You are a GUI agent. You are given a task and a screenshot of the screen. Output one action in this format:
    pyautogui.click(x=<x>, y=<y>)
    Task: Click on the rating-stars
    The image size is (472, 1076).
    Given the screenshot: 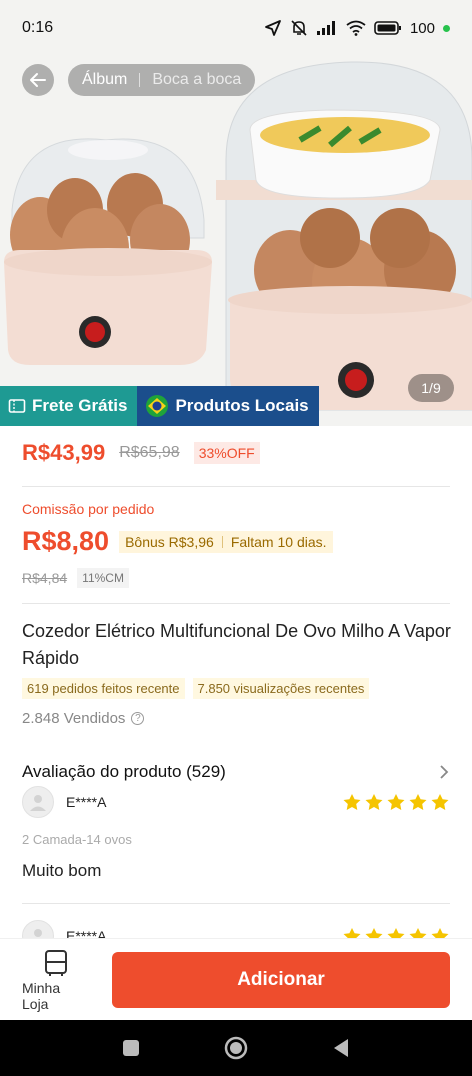 What is the action you would take?
    pyautogui.click(x=396, y=802)
    